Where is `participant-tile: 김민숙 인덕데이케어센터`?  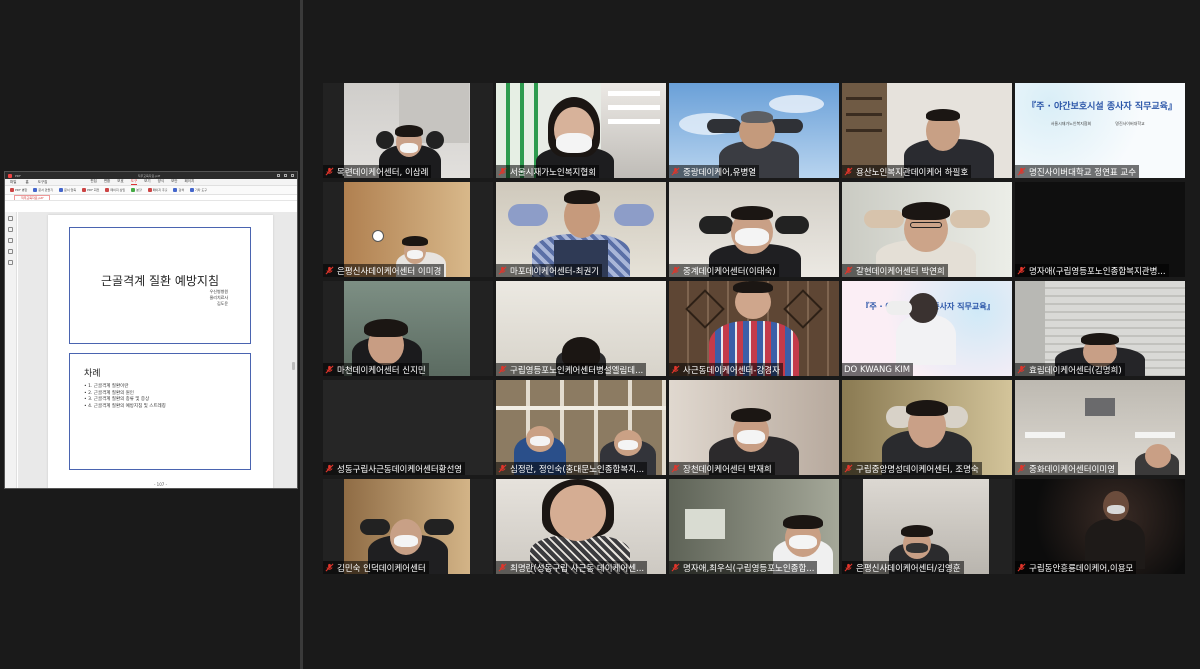 participant-tile: 김민숙 인덕데이케어센터 is located at coordinates (408, 526).